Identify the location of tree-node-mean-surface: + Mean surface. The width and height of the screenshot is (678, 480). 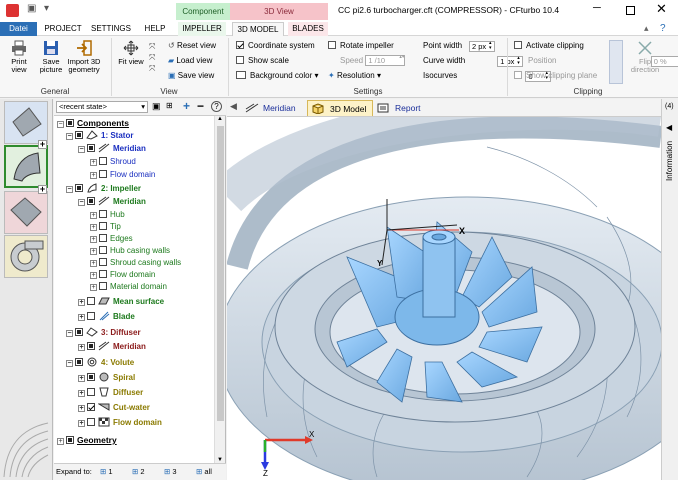
(121, 302).